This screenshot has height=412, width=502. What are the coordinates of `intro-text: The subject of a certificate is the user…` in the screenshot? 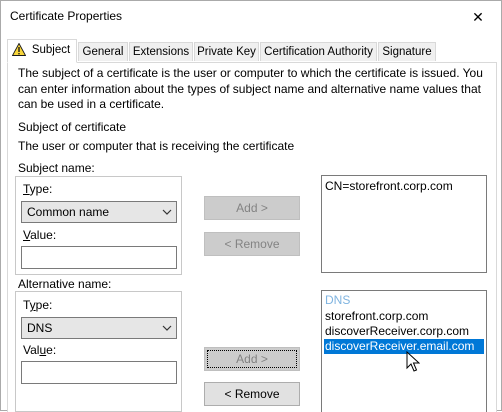 It's located at (250, 88).